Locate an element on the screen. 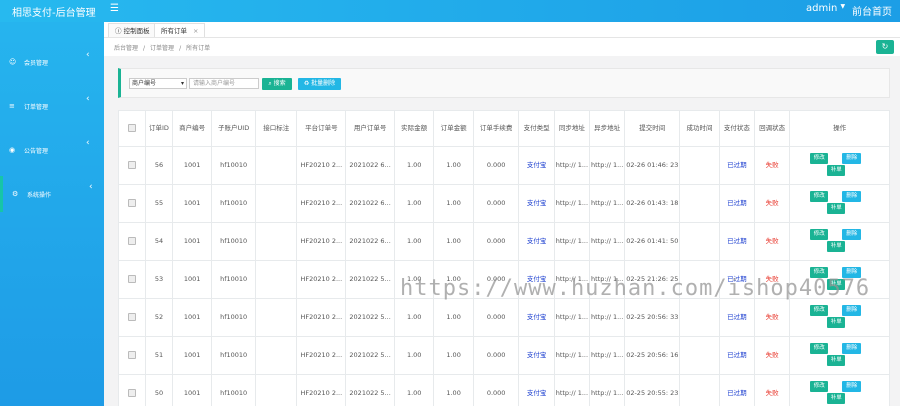 Image resolution: width=900 pixels, height=406 pixels. submit-time-cell: 02-26 01:46: 23 is located at coordinates (652, 165).